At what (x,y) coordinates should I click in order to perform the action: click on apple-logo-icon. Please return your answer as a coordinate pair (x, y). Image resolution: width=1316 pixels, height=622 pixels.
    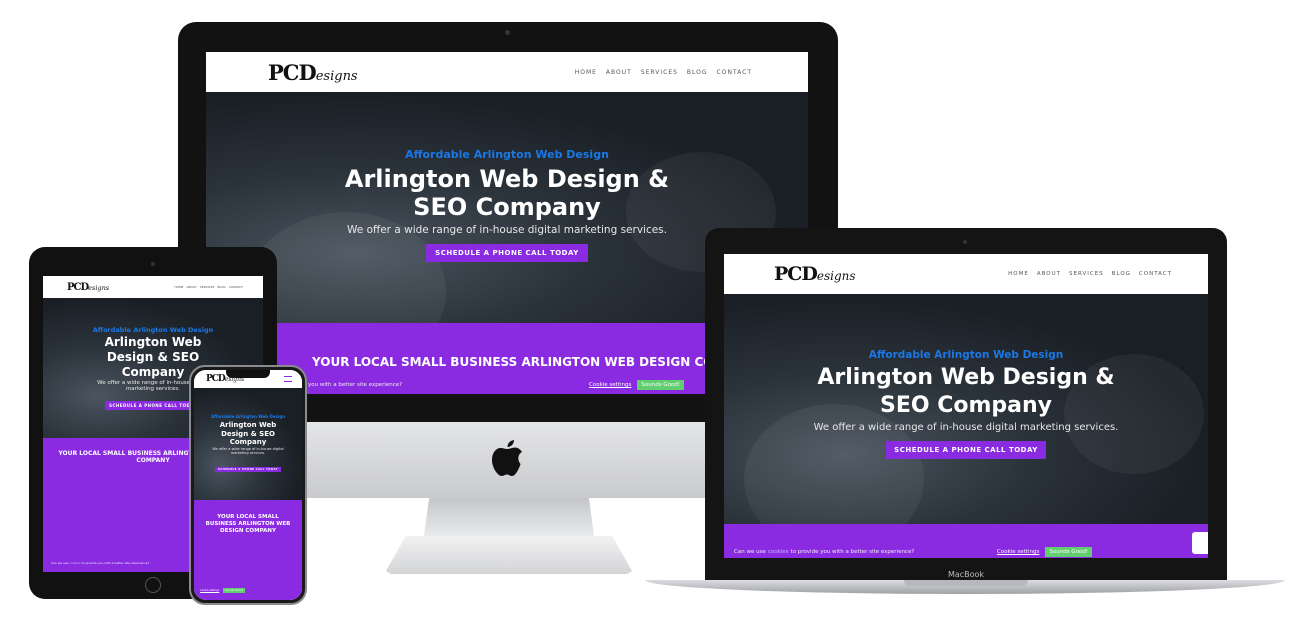
    Looking at the image, I should click on (507, 458).